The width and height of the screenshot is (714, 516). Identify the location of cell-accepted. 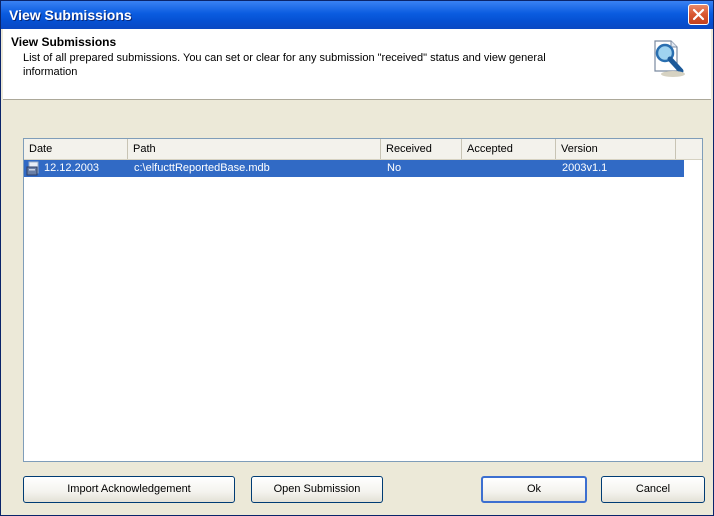
(511, 168).